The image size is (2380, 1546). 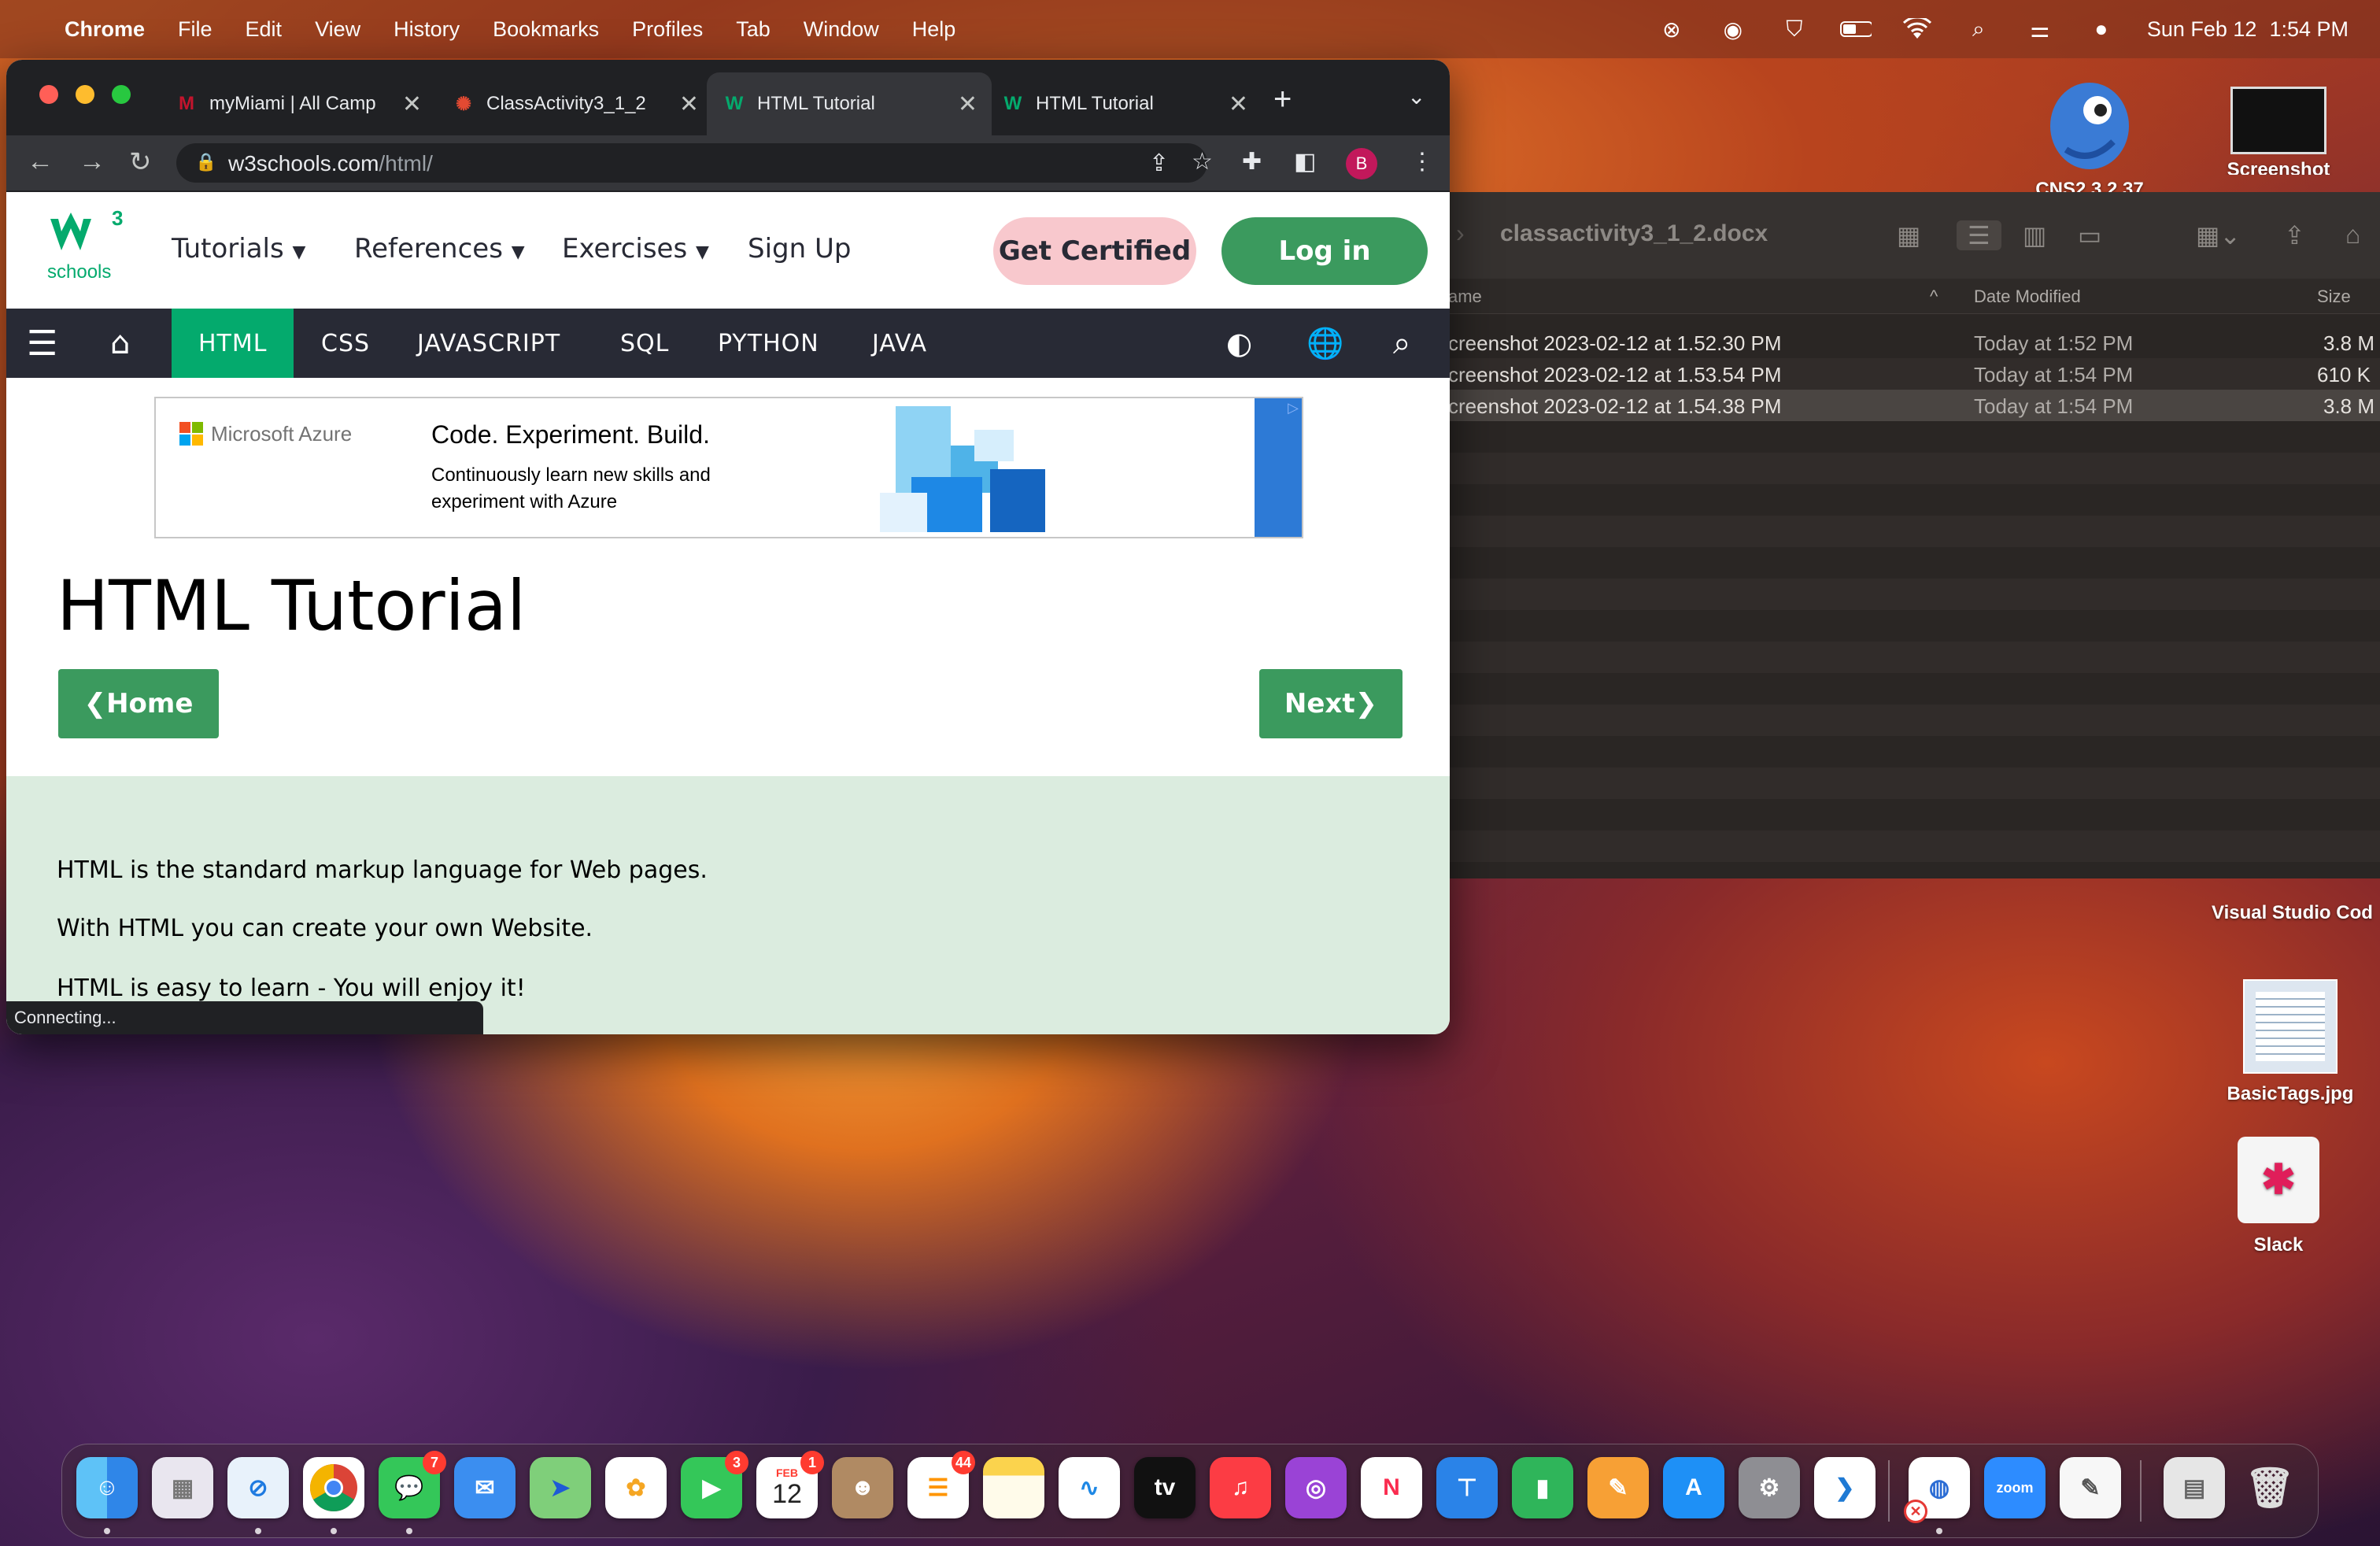 What do you see at coordinates (1978, 29) in the screenshot?
I see `spotlight-search-icon: ⌕` at bounding box center [1978, 29].